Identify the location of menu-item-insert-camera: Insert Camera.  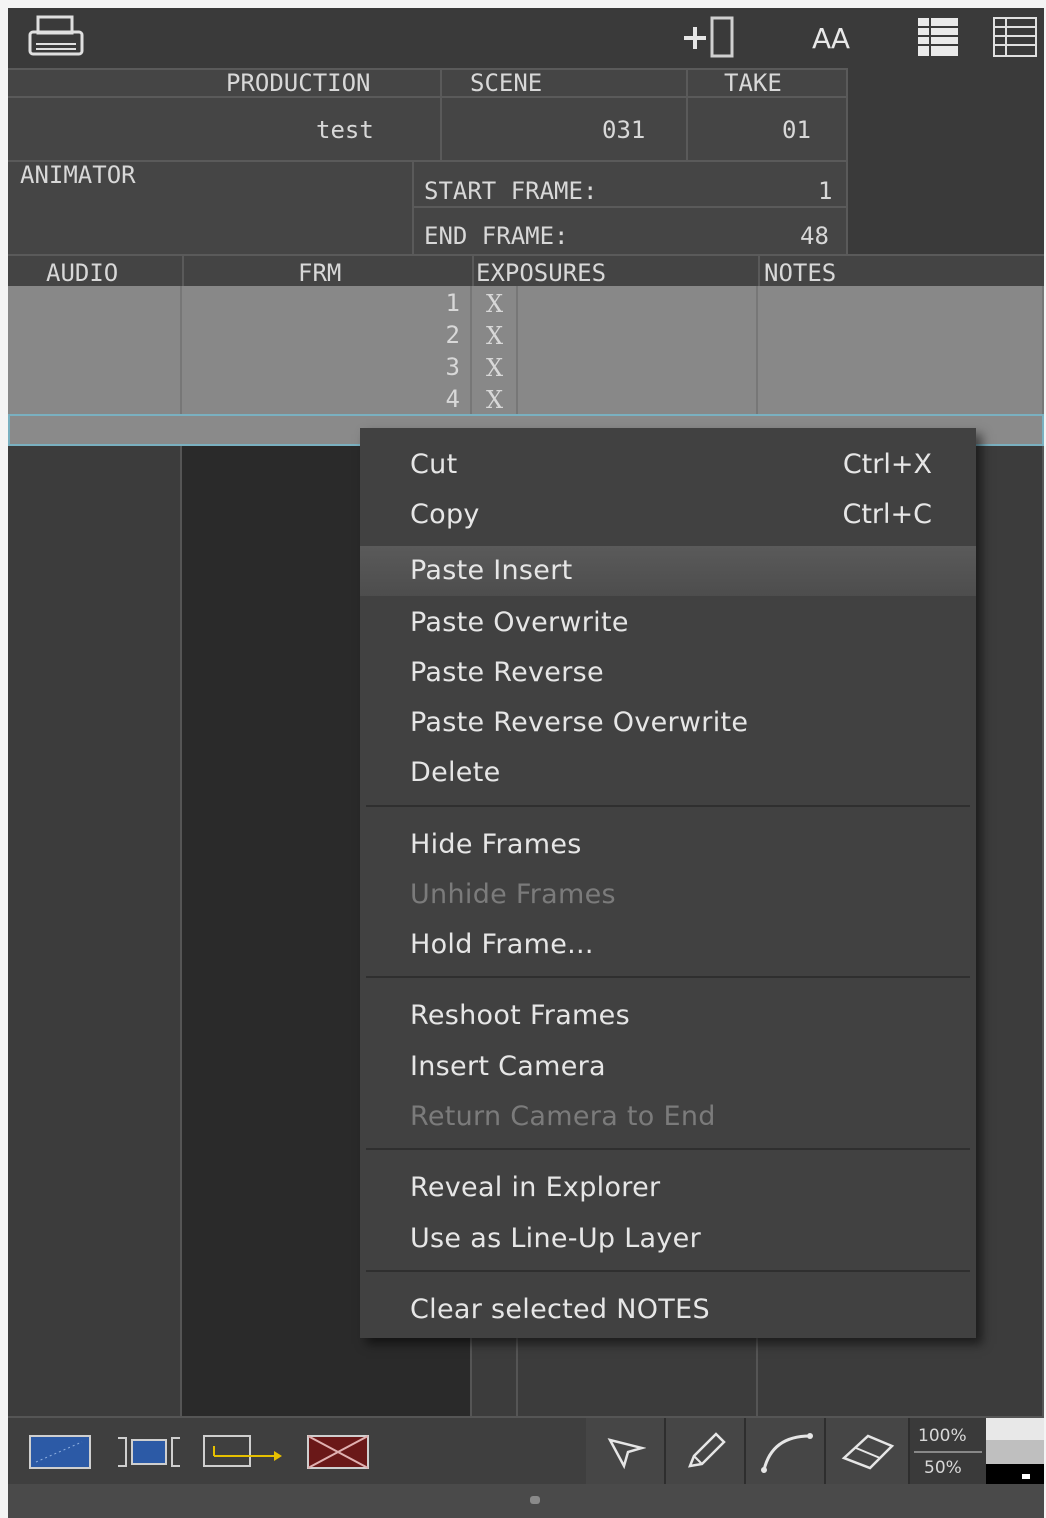
(668, 1067).